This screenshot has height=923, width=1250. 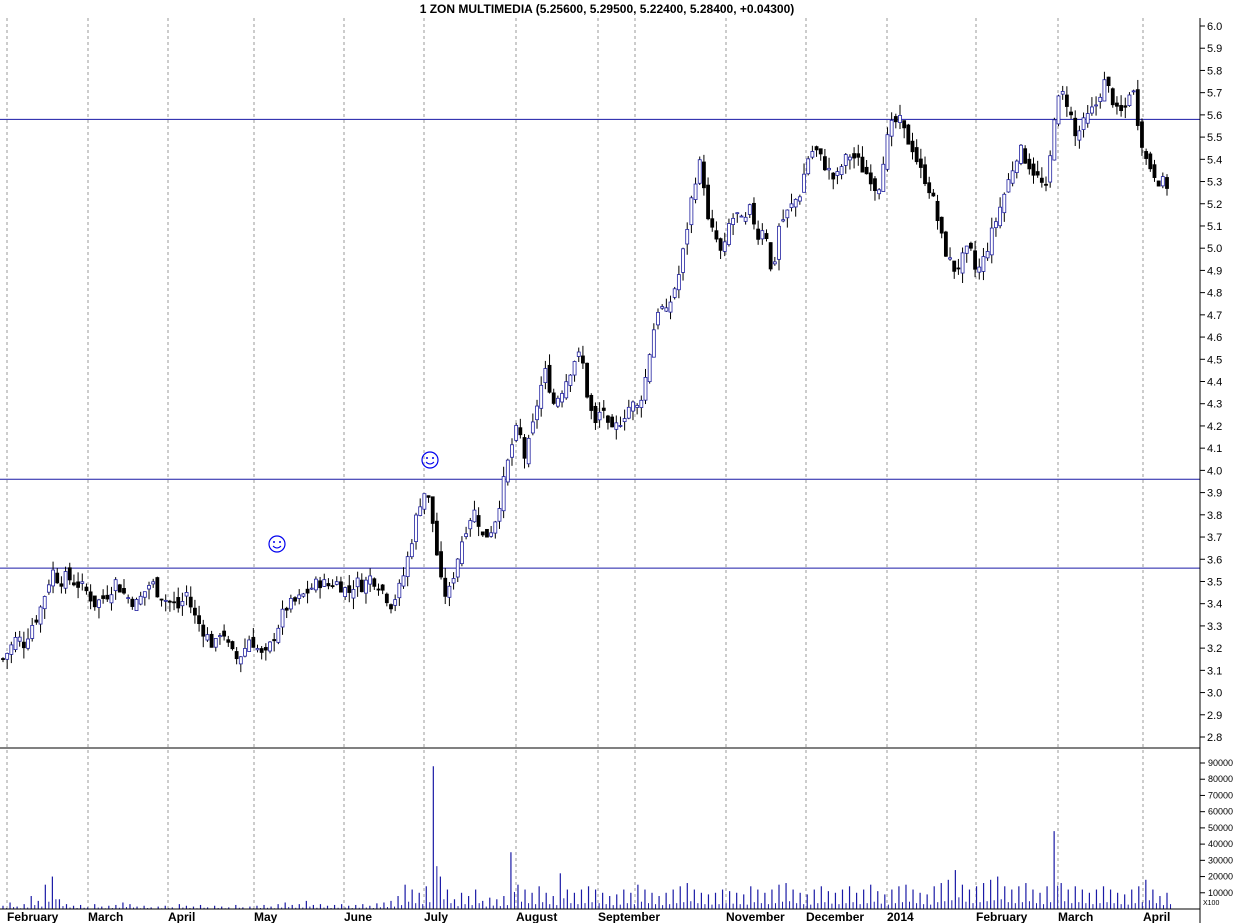 What do you see at coordinates (1214, 694) in the screenshot?
I see `price-tick-label: 3.0` at bounding box center [1214, 694].